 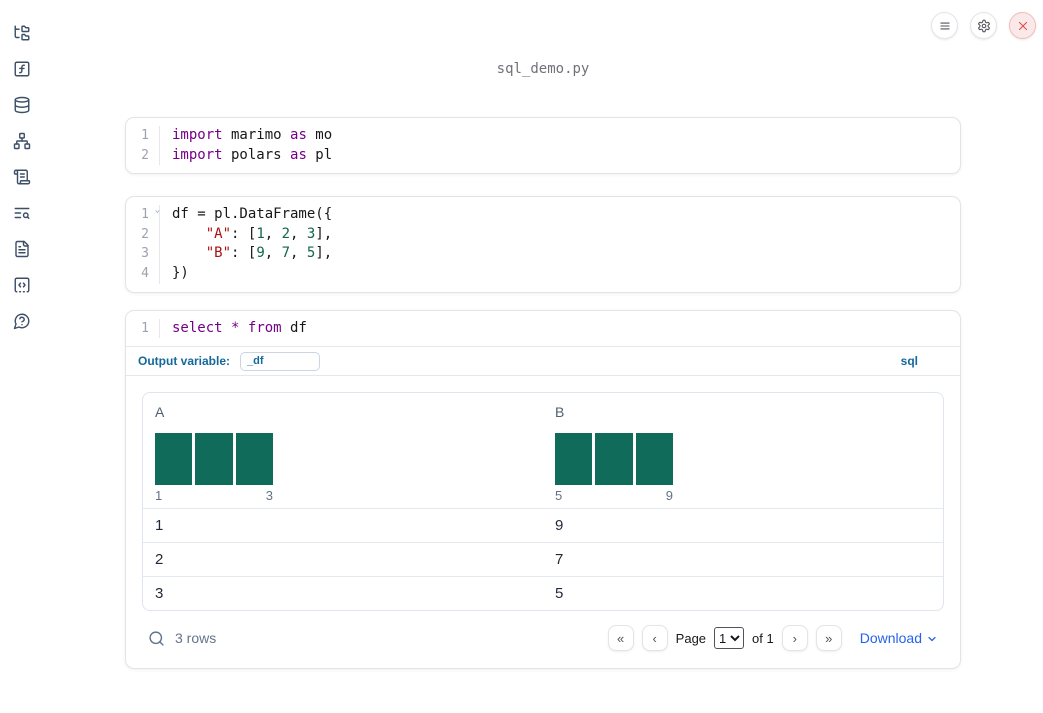 What do you see at coordinates (559, 560) in the screenshot?
I see `table-cell: 7` at bounding box center [559, 560].